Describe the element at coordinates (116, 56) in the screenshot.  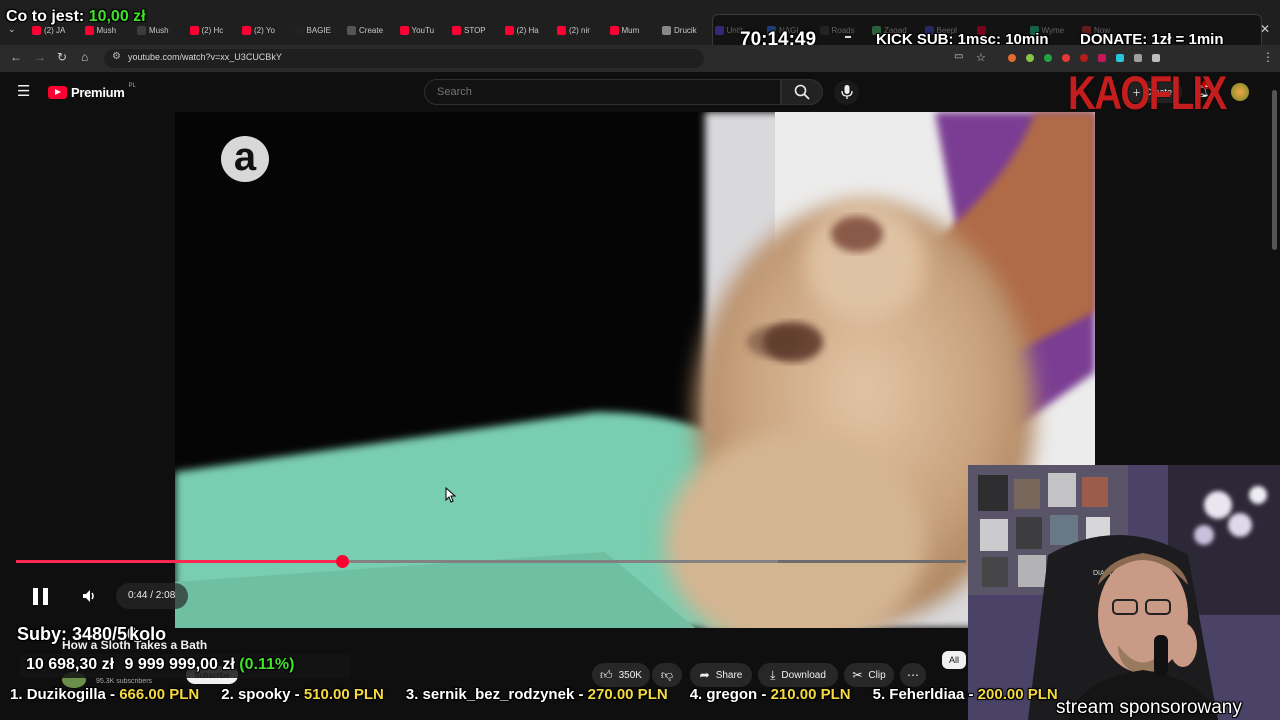
I see `site-info-icon: ⚙` at that location.